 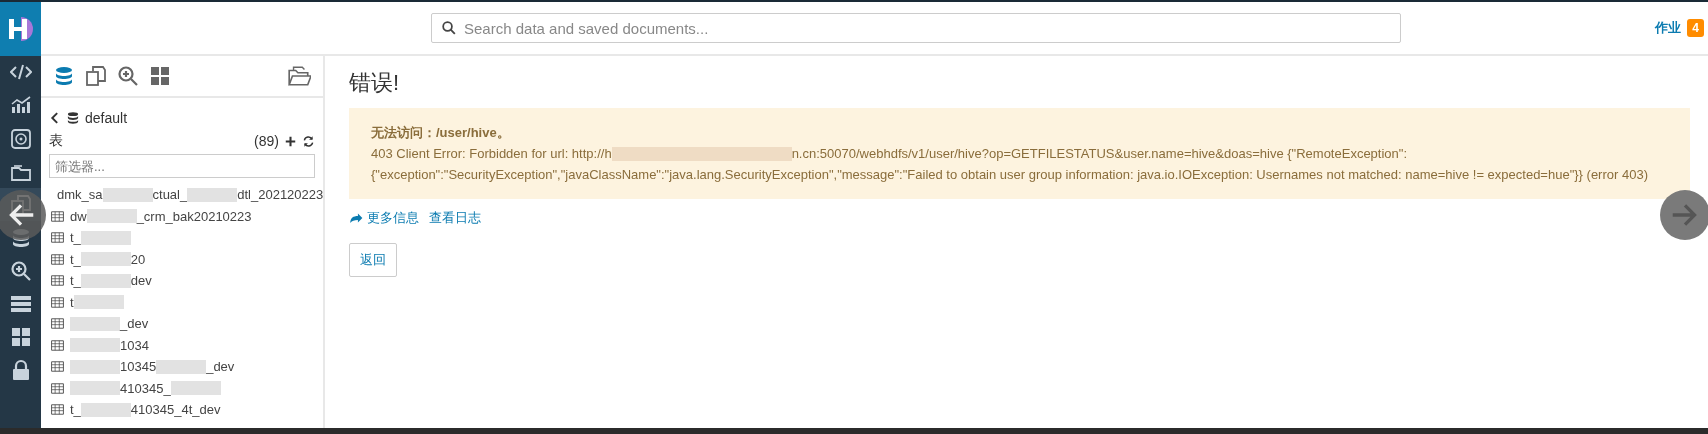 I want to click on plus-icon, so click(x=290, y=141).